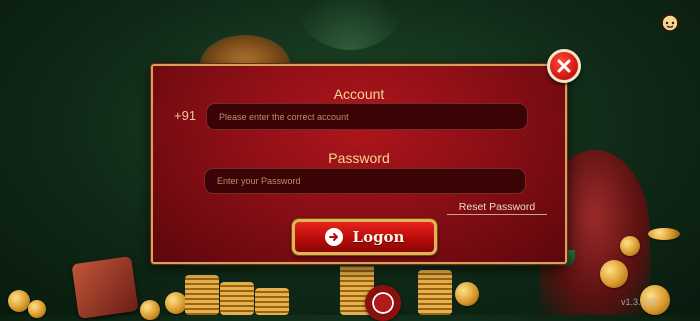 The height and width of the screenshot is (321, 700). I want to click on version-label: v1.3.1(0), so click(639, 302).